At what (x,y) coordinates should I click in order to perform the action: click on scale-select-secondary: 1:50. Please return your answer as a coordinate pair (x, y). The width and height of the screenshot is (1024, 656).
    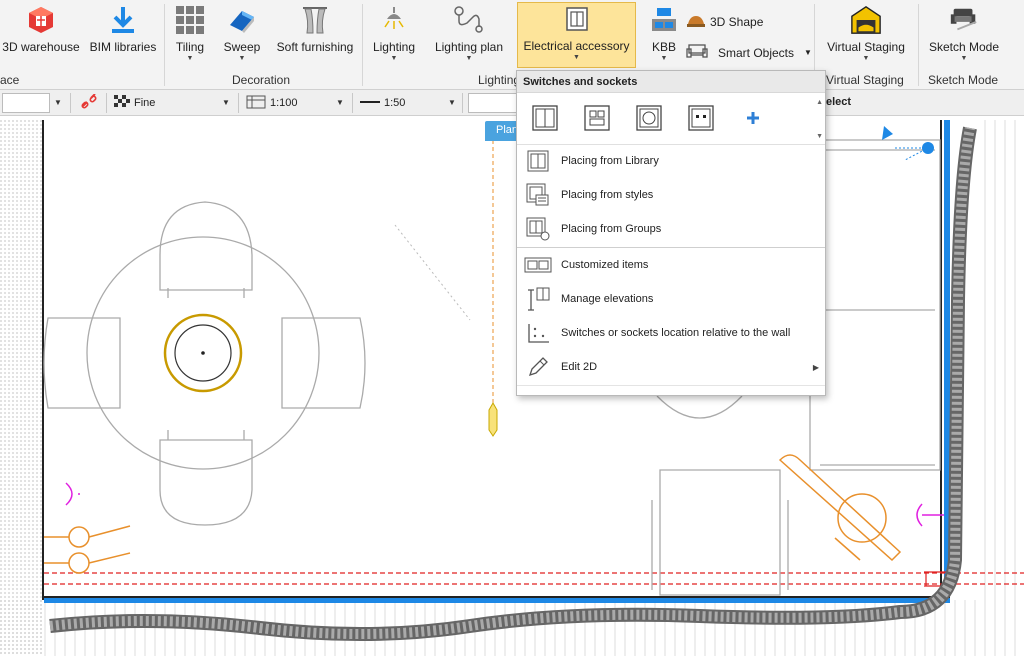
    Looking at the image, I should click on (382, 103).